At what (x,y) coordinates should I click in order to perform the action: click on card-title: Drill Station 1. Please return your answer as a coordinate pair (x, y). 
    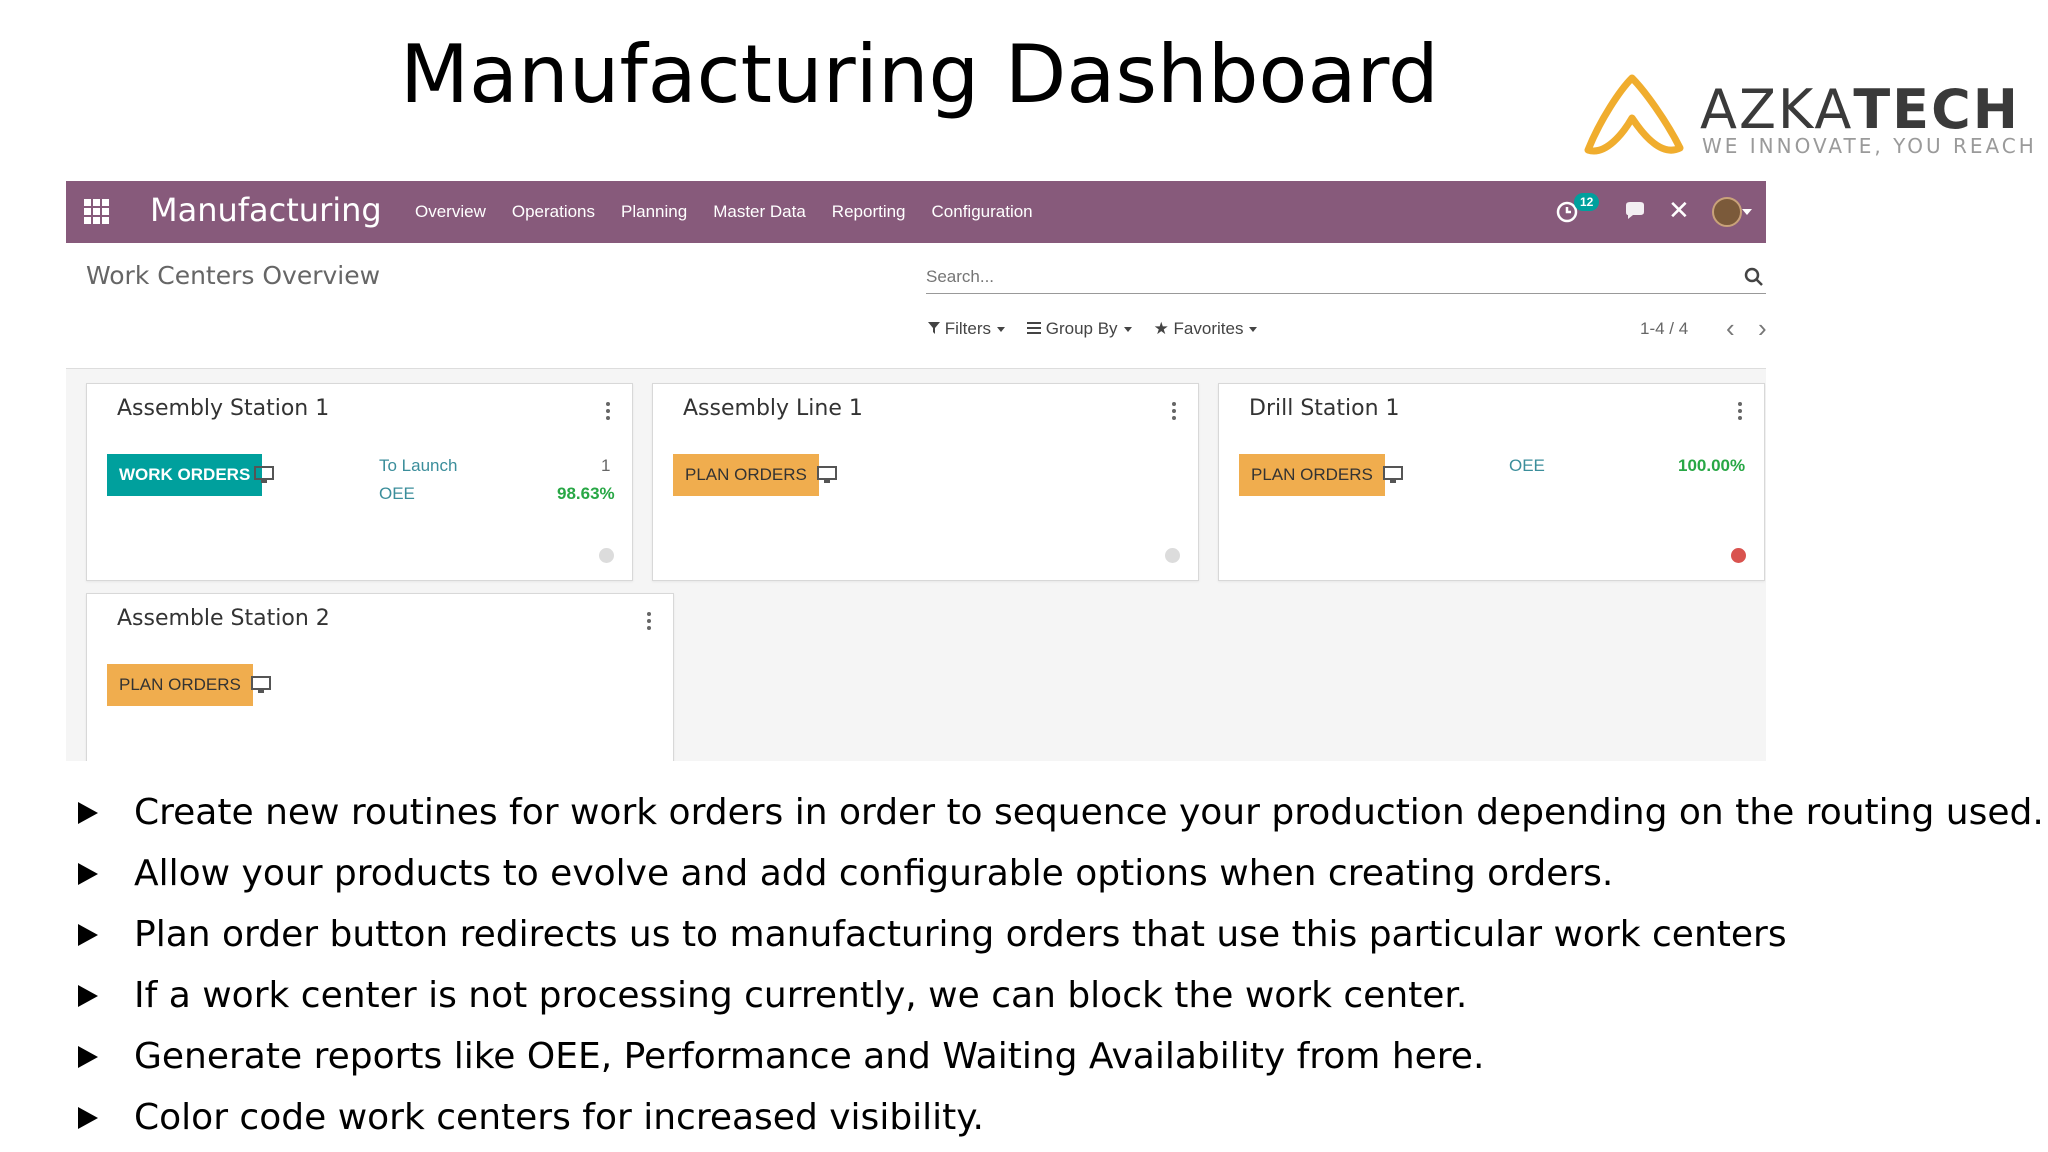
    Looking at the image, I should click on (1324, 408).